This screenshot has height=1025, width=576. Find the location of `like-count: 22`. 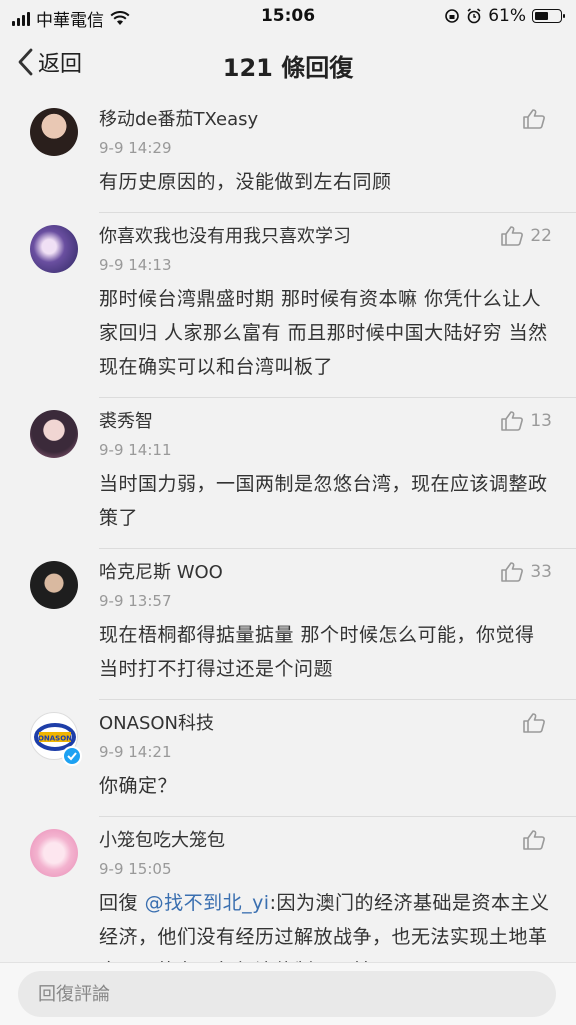

like-count: 22 is located at coordinates (541, 236).